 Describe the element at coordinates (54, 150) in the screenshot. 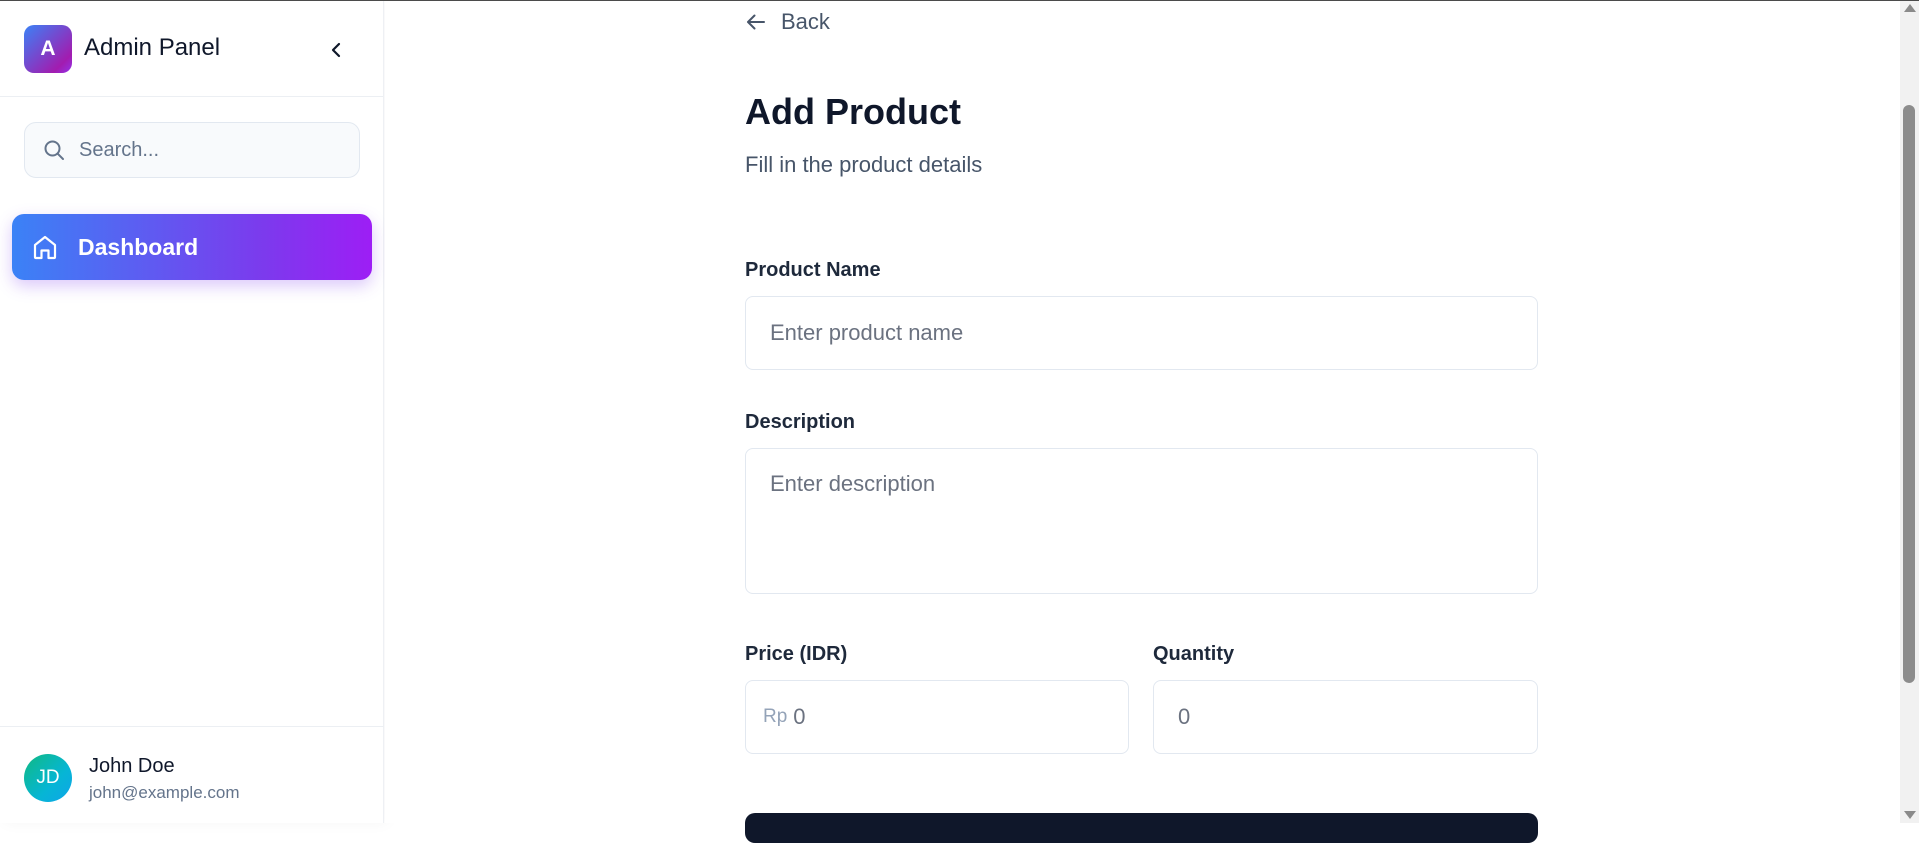

I see `search-icon` at that location.